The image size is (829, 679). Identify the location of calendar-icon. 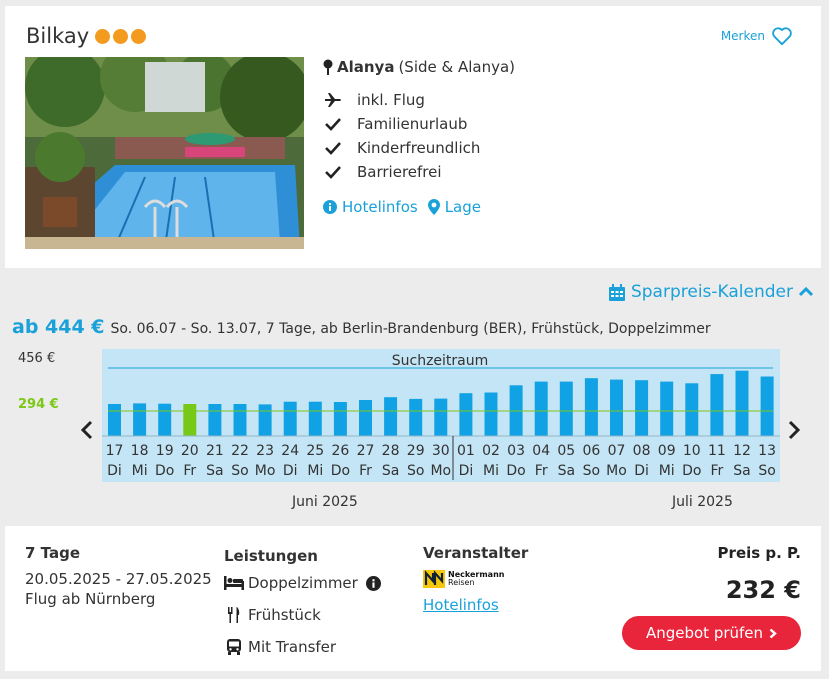
(616, 292).